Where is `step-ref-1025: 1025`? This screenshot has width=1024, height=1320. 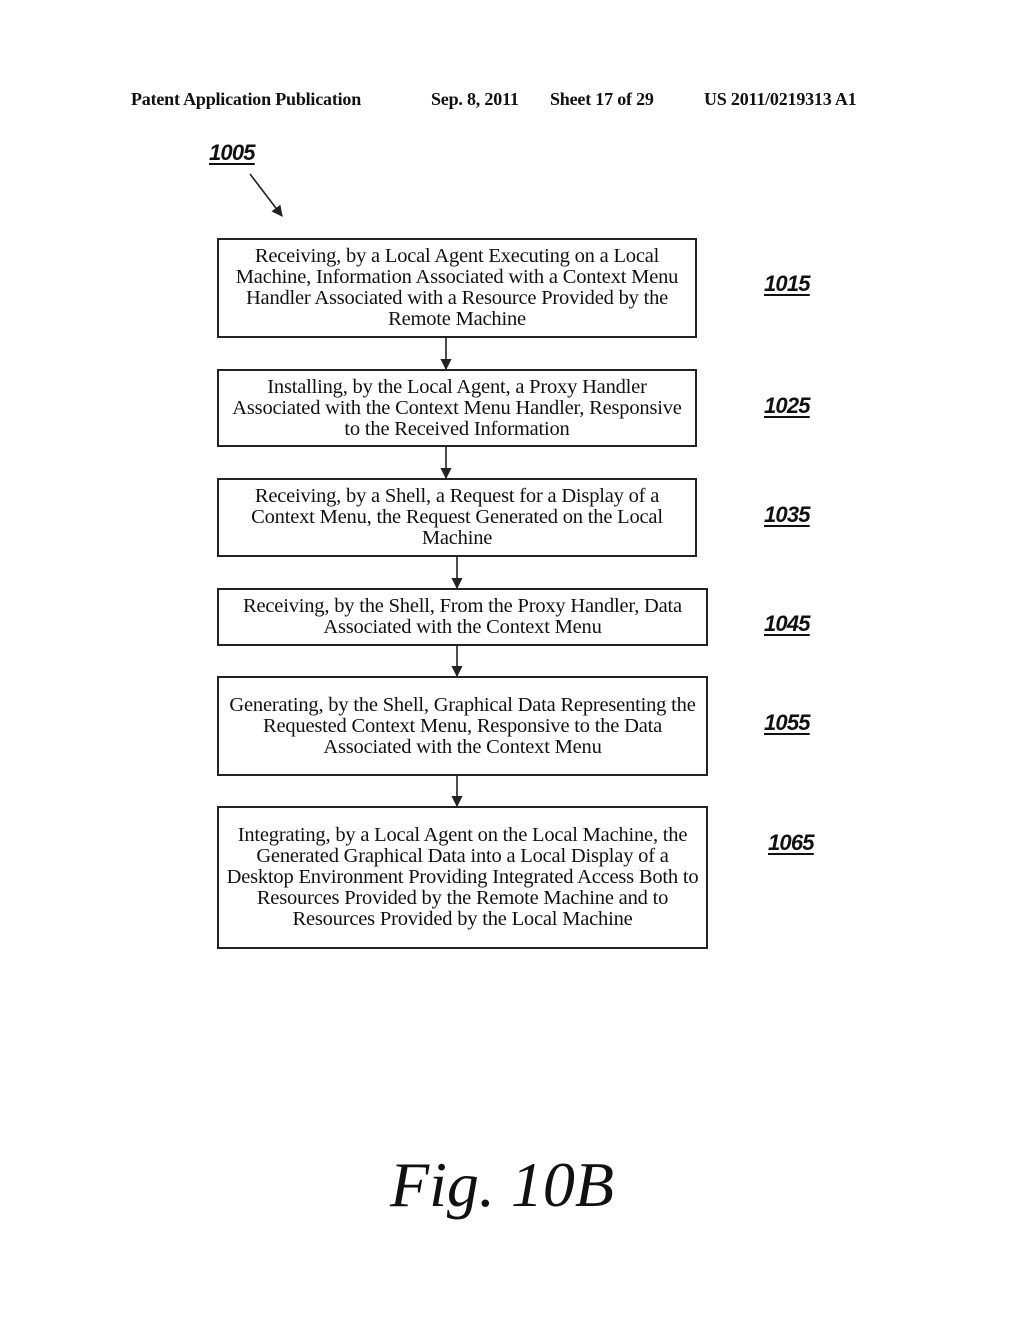
step-ref-1025: 1025 is located at coordinates (787, 405).